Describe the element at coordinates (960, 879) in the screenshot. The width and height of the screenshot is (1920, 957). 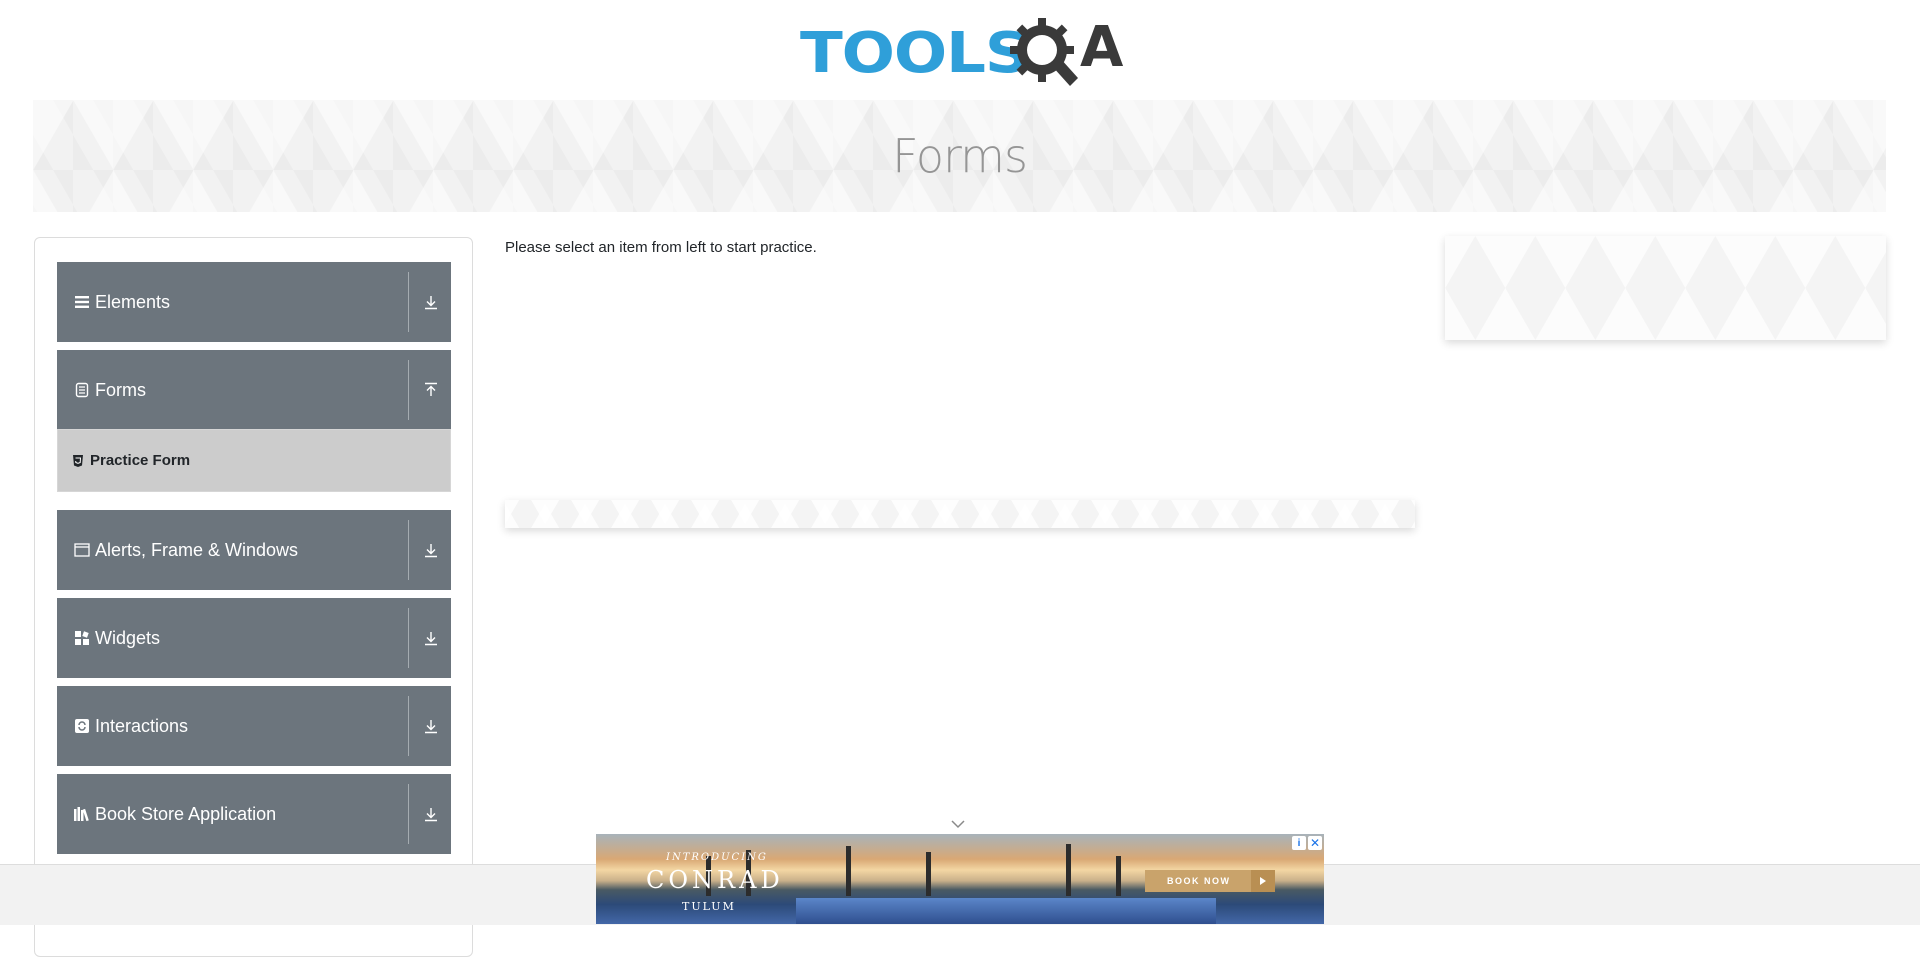
I see `bottom-banner-ad: INTRODUCING CONRAD TULUM BOOK NOW i ✕` at that location.